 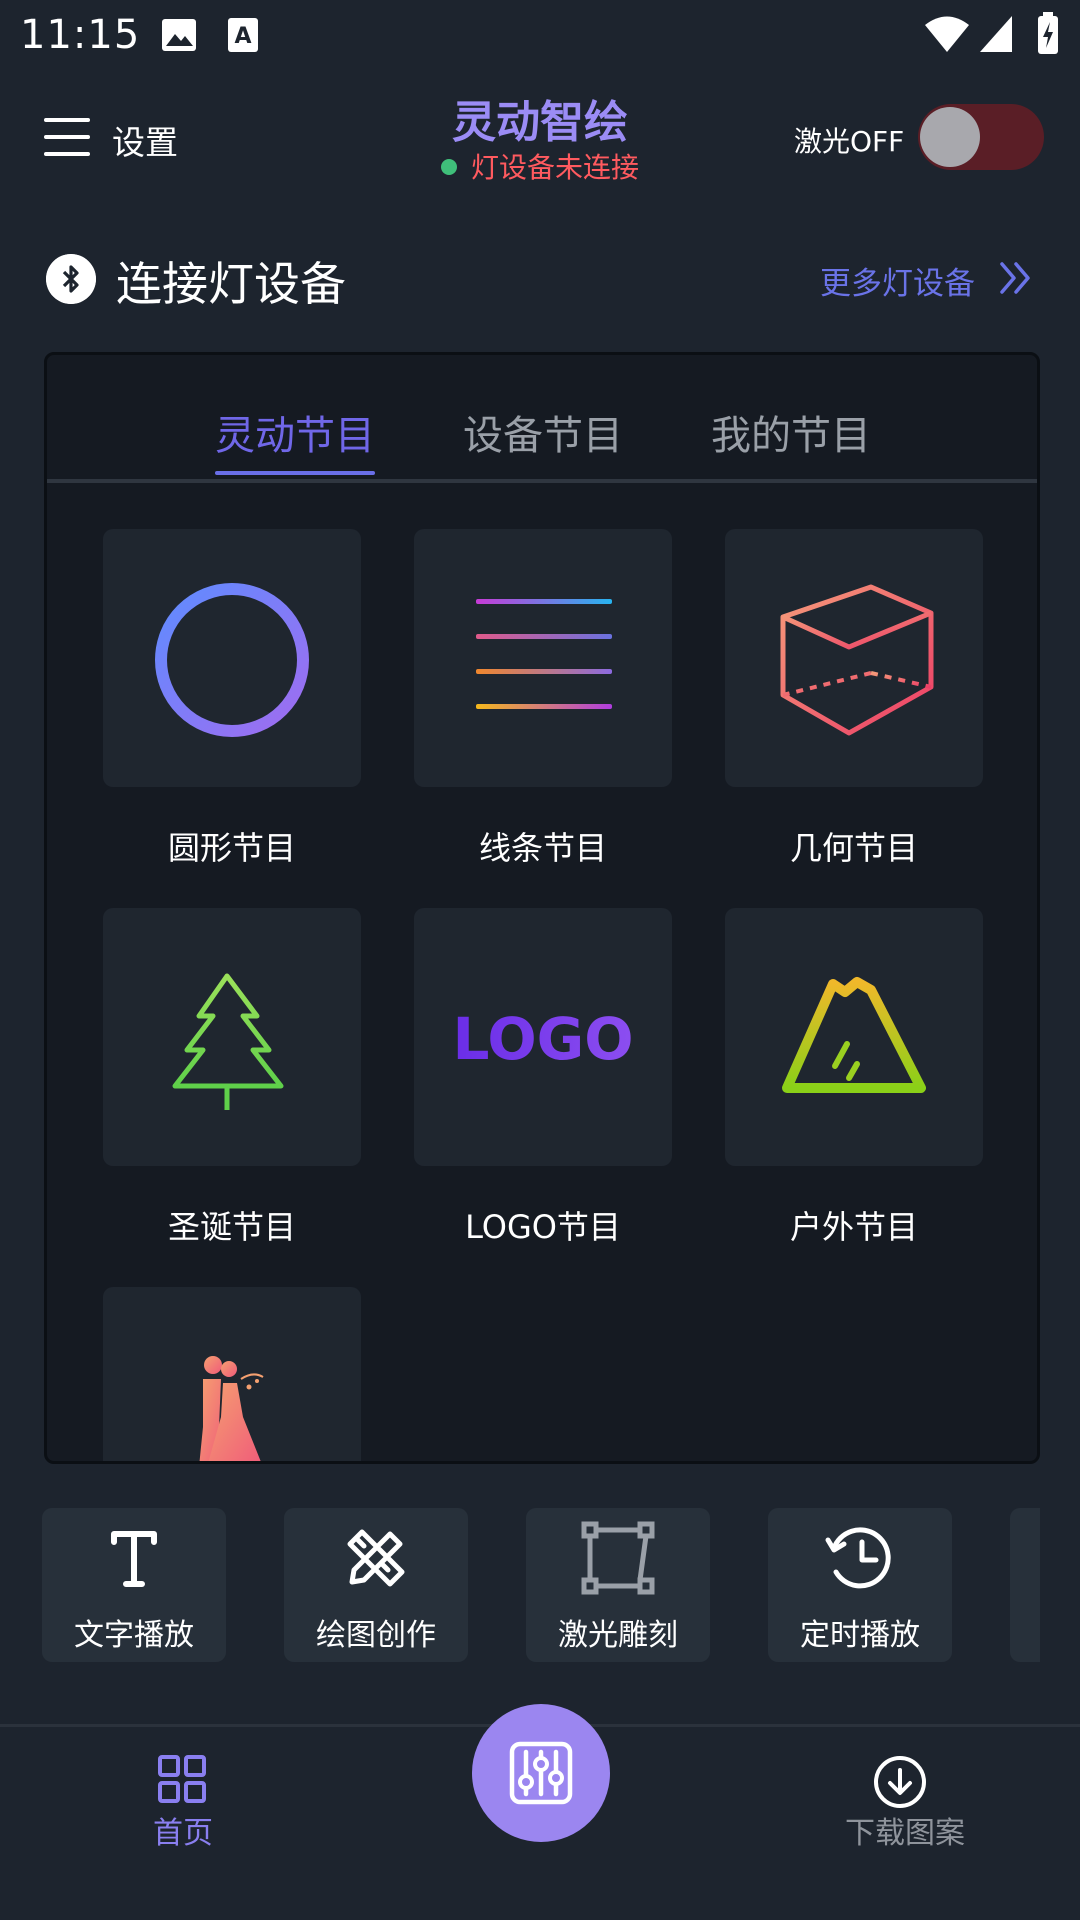 I want to click on toggle-knob, so click(x=950, y=137).